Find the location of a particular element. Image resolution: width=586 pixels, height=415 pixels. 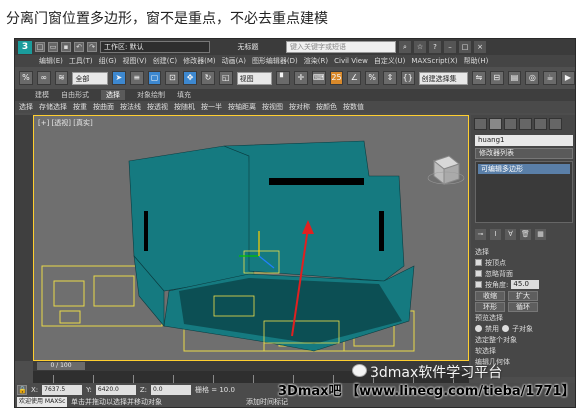

pin-stack-icon: ⊸ is located at coordinates (480, 234).